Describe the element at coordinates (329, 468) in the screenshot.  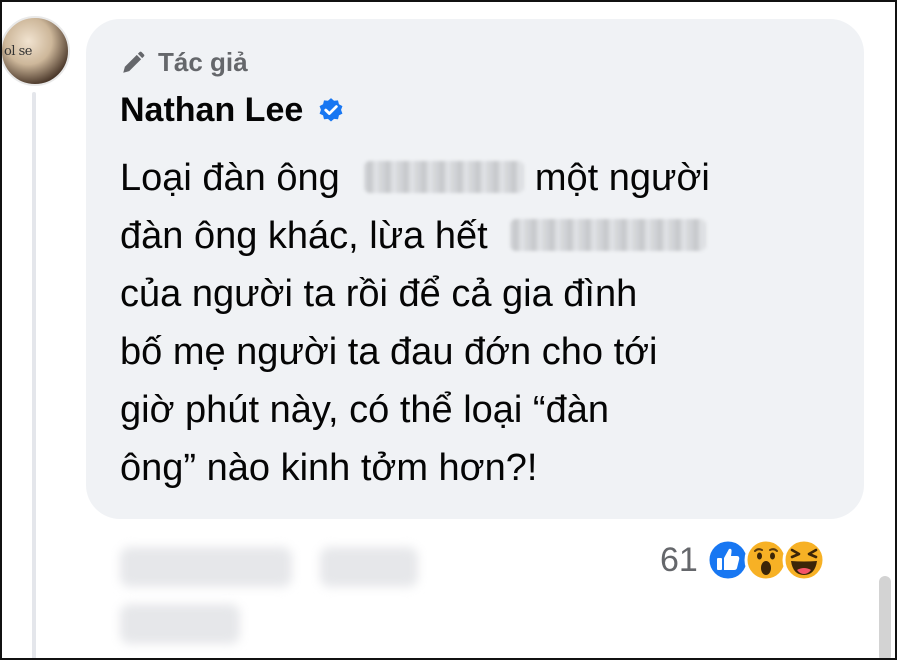
I see `comment-line: ông” nào kinh tởm hơn?!` at that location.